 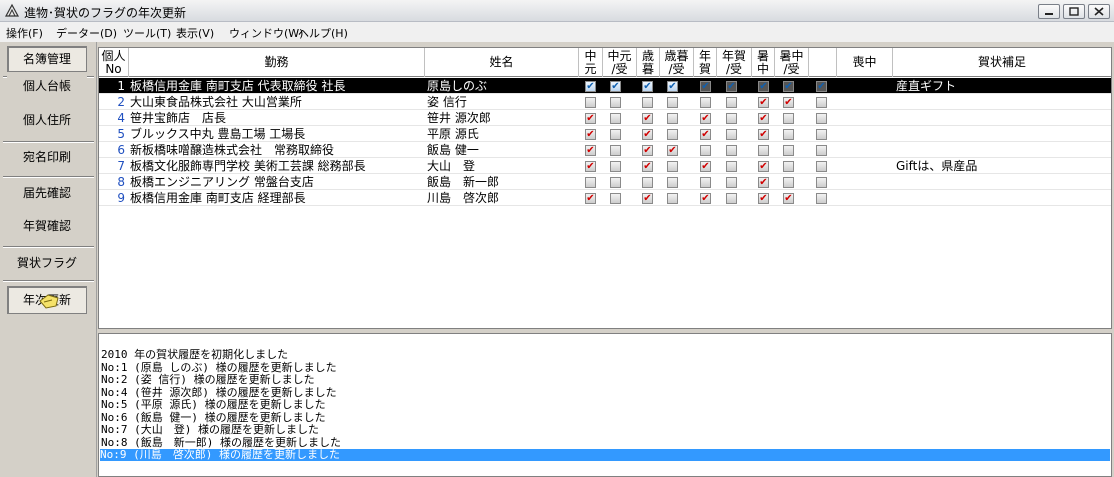 I want to click on col-header-flag: 暑中, so click(x=763, y=62).